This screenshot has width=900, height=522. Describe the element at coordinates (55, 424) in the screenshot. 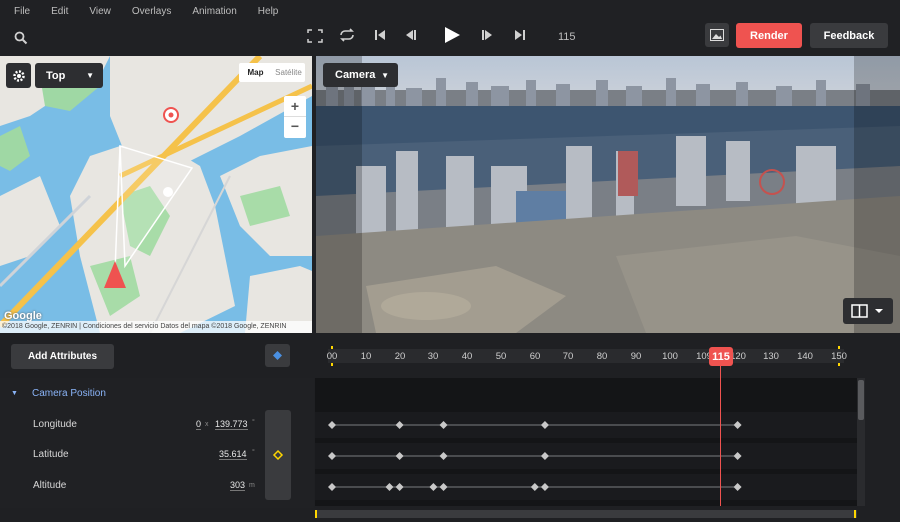

I see `longitude-label: Longitude` at that location.